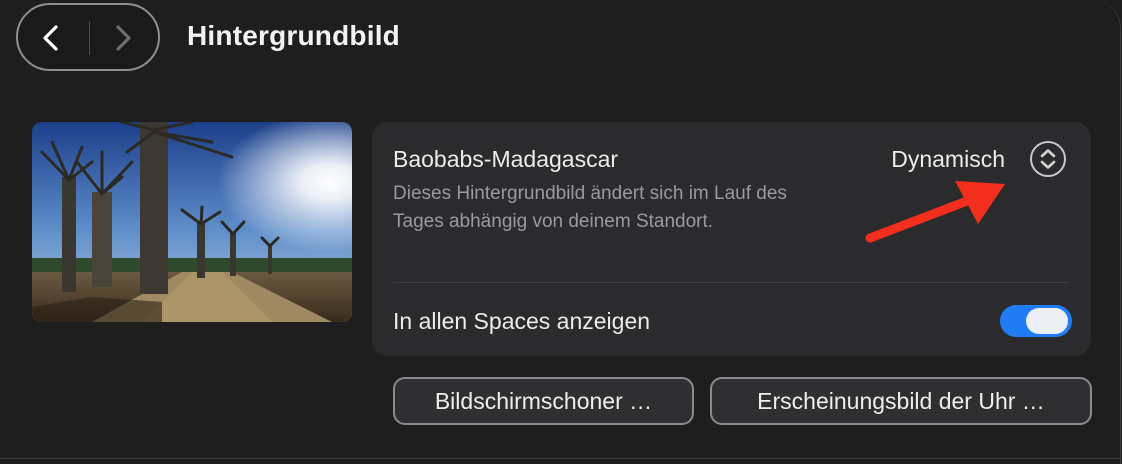  Describe the element at coordinates (560, 458) in the screenshot. I see `window-bottom-divider` at that location.